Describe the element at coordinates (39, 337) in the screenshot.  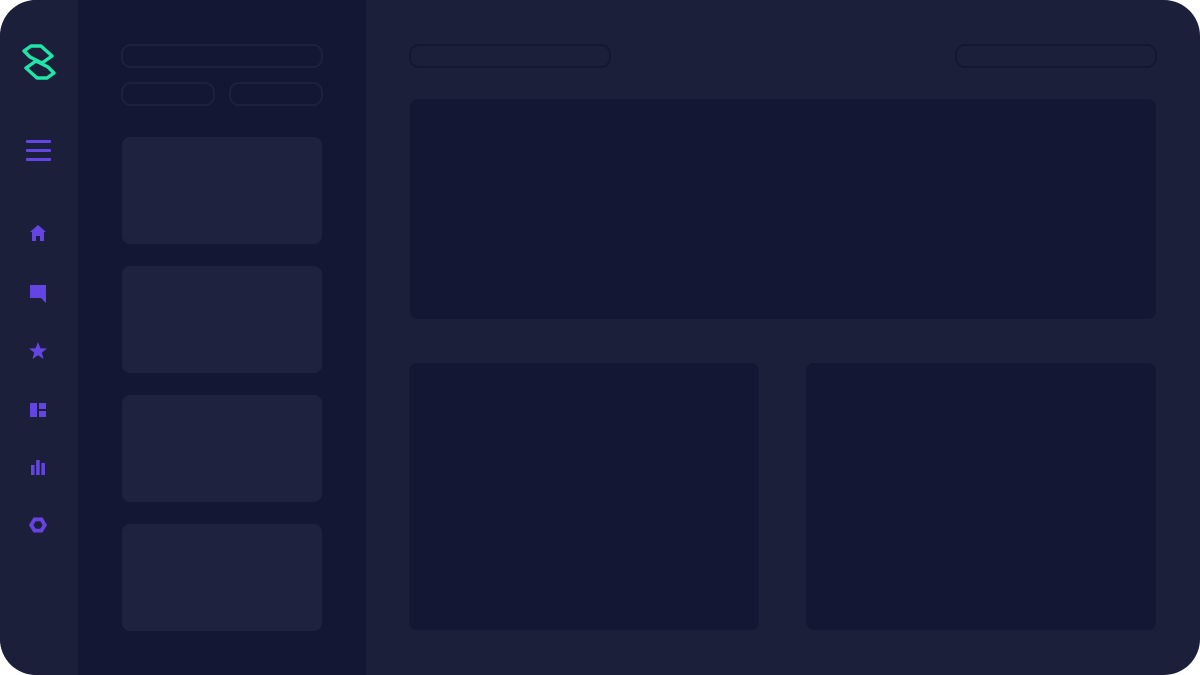
I see `icon-rail` at that location.